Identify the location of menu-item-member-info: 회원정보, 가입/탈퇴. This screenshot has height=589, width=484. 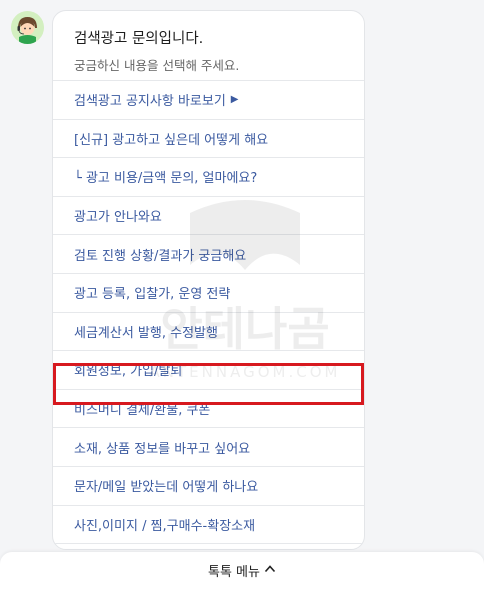
(208, 370).